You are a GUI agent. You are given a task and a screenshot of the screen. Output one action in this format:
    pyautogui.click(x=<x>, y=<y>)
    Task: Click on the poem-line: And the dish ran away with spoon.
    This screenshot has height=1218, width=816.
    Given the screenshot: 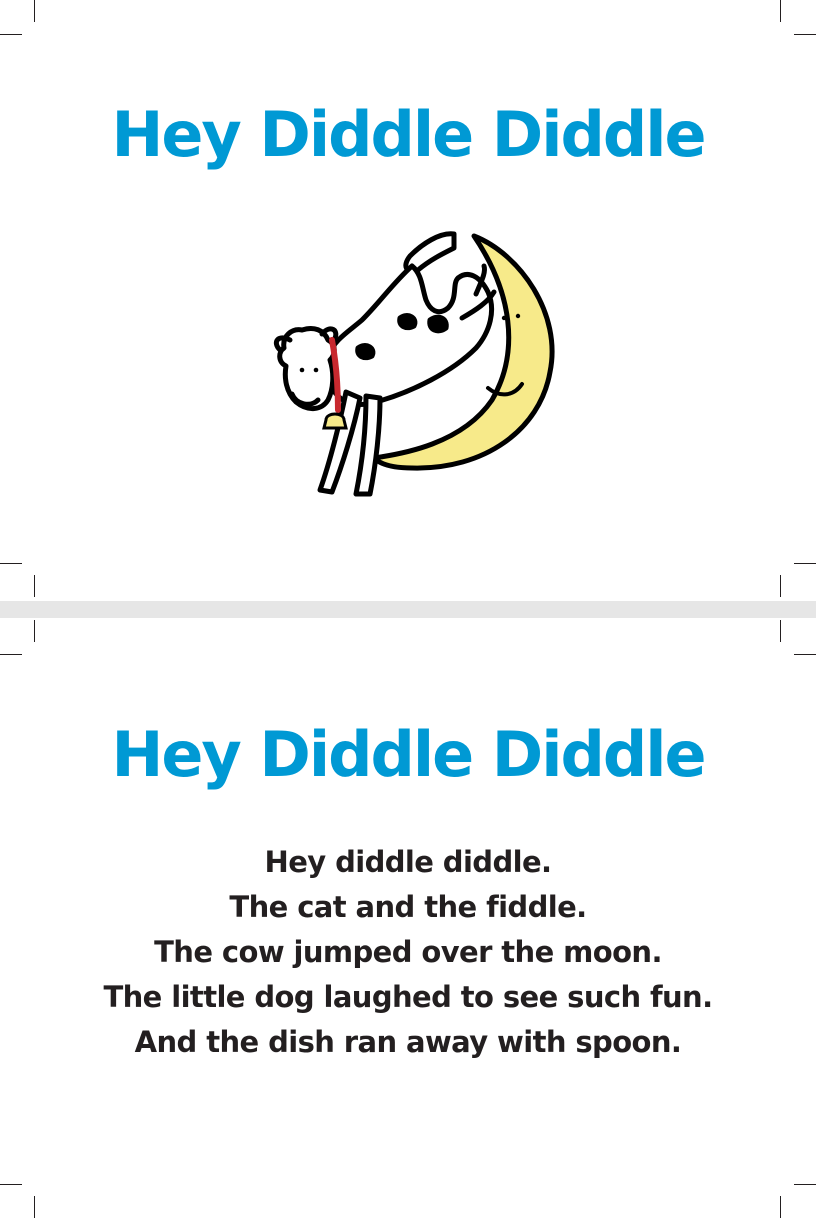 What is the action you would take?
    pyautogui.click(x=408, y=1042)
    